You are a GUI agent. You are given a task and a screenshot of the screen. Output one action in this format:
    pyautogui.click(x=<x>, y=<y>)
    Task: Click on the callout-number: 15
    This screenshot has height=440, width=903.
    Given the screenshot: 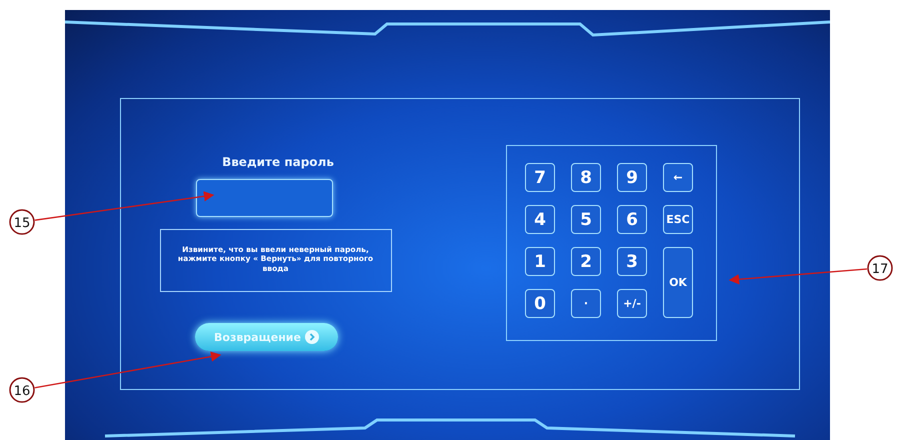 What is the action you would take?
    pyautogui.click(x=22, y=223)
    